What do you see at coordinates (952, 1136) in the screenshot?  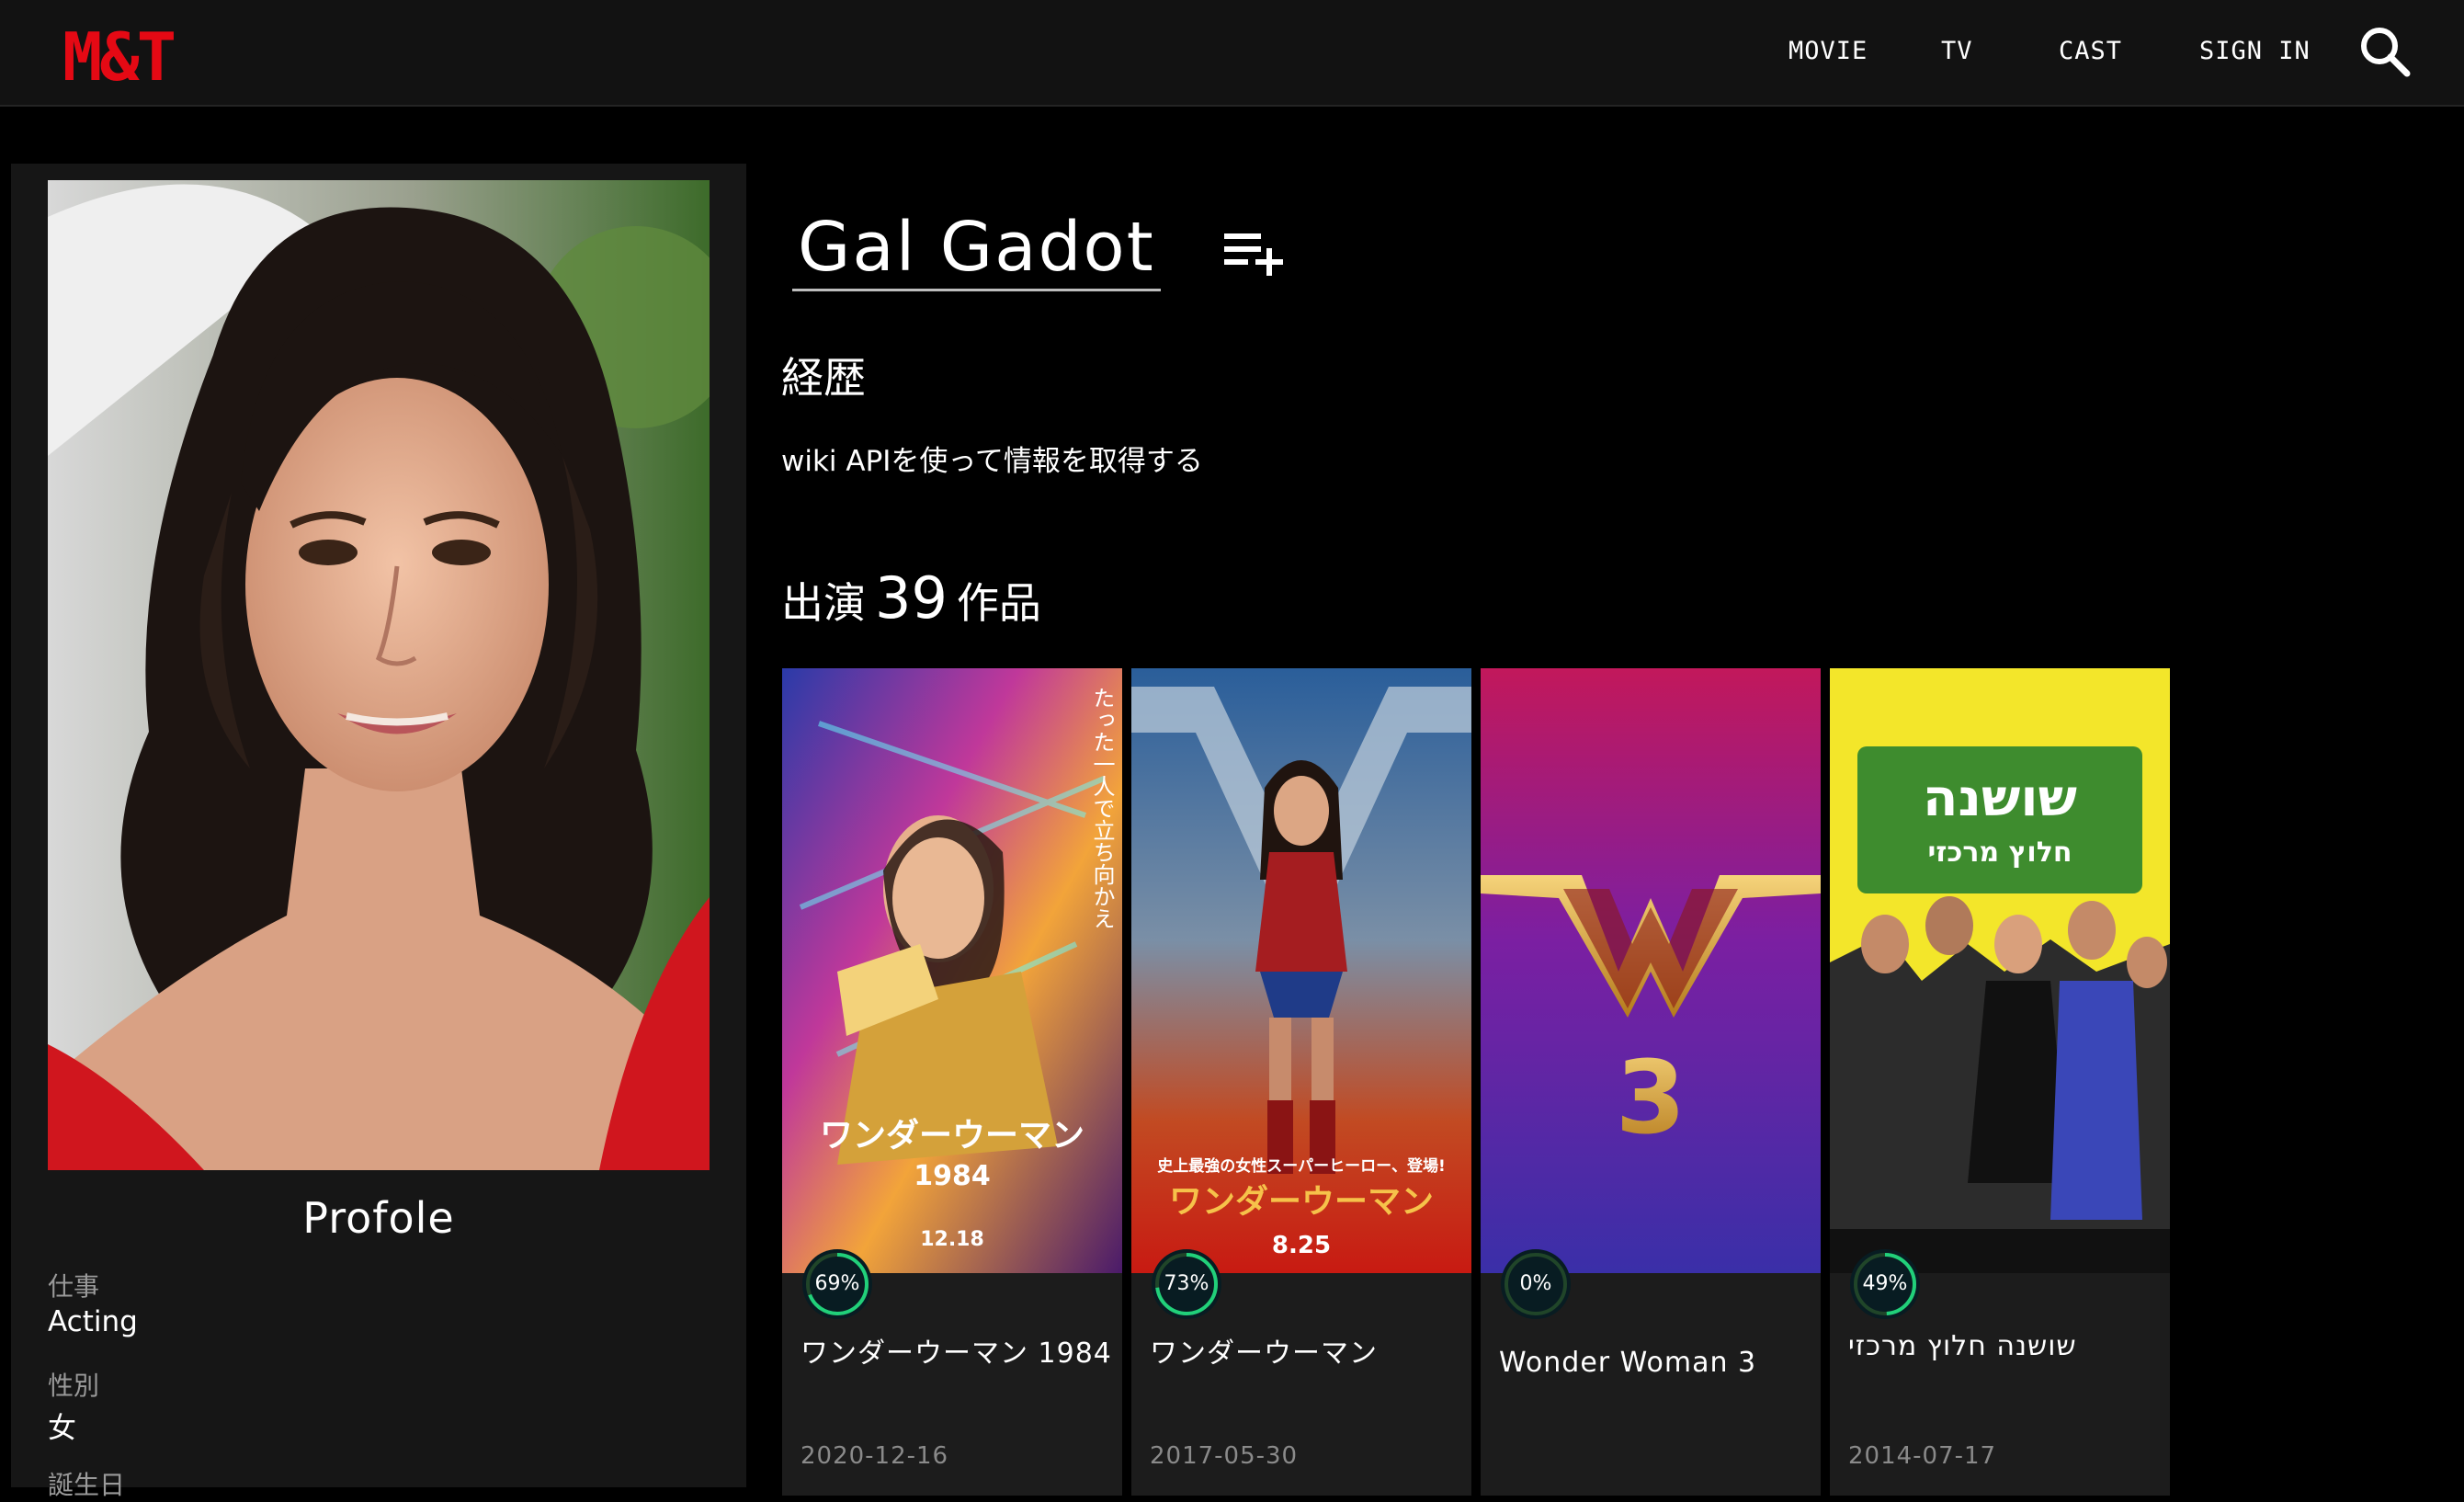 I see `poster-1-caption: ワンダーウーマン` at bounding box center [952, 1136].